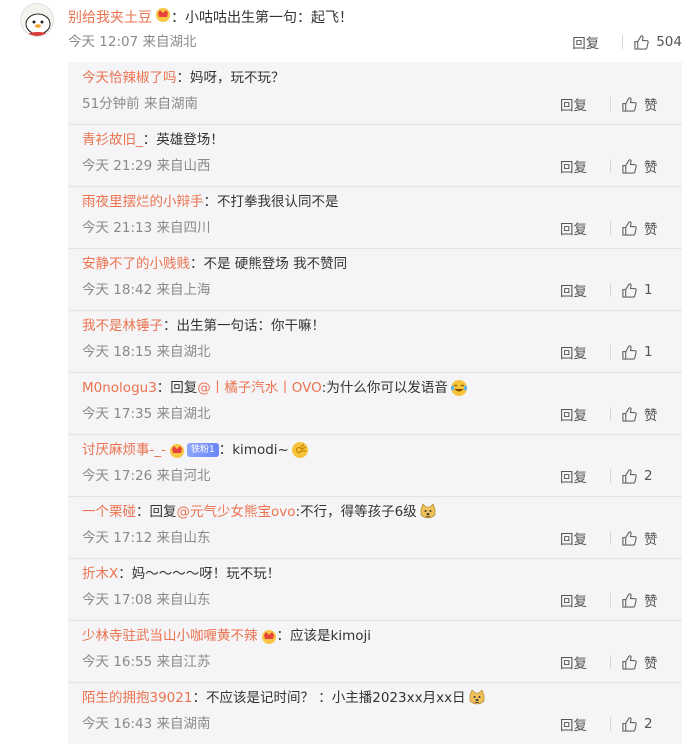 This screenshot has width=700, height=744. I want to click on reply-username: 青衫故旧_, so click(112, 140).